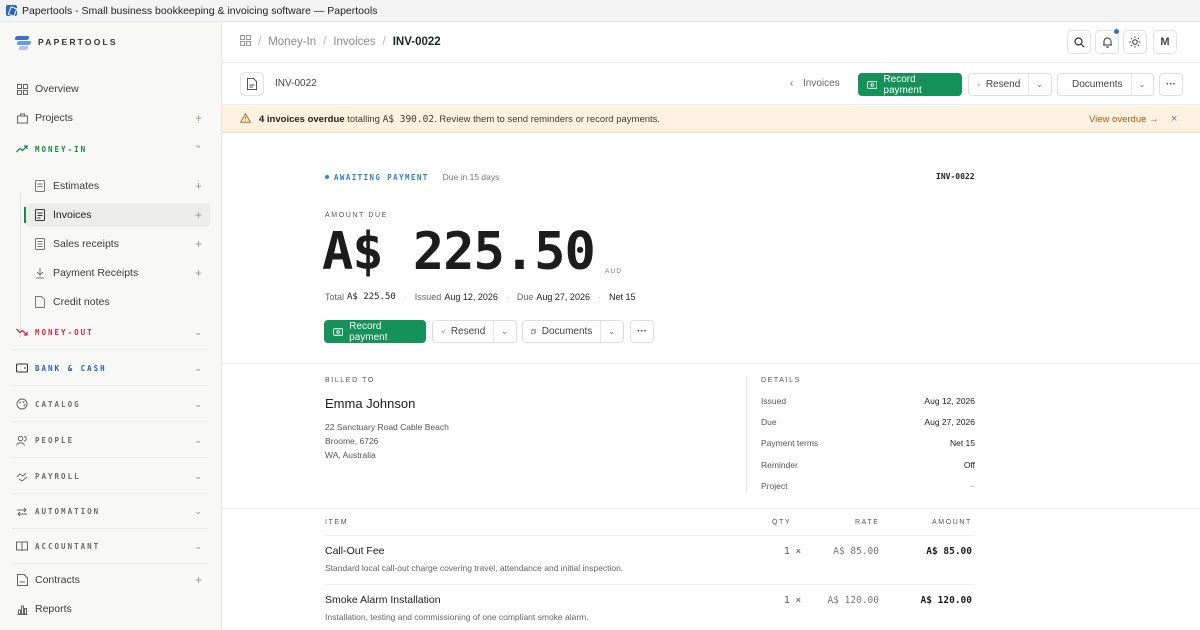  Describe the element at coordinates (110, 609) in the screenshot. I see `sidebar-item-reports: Reports` at that location.